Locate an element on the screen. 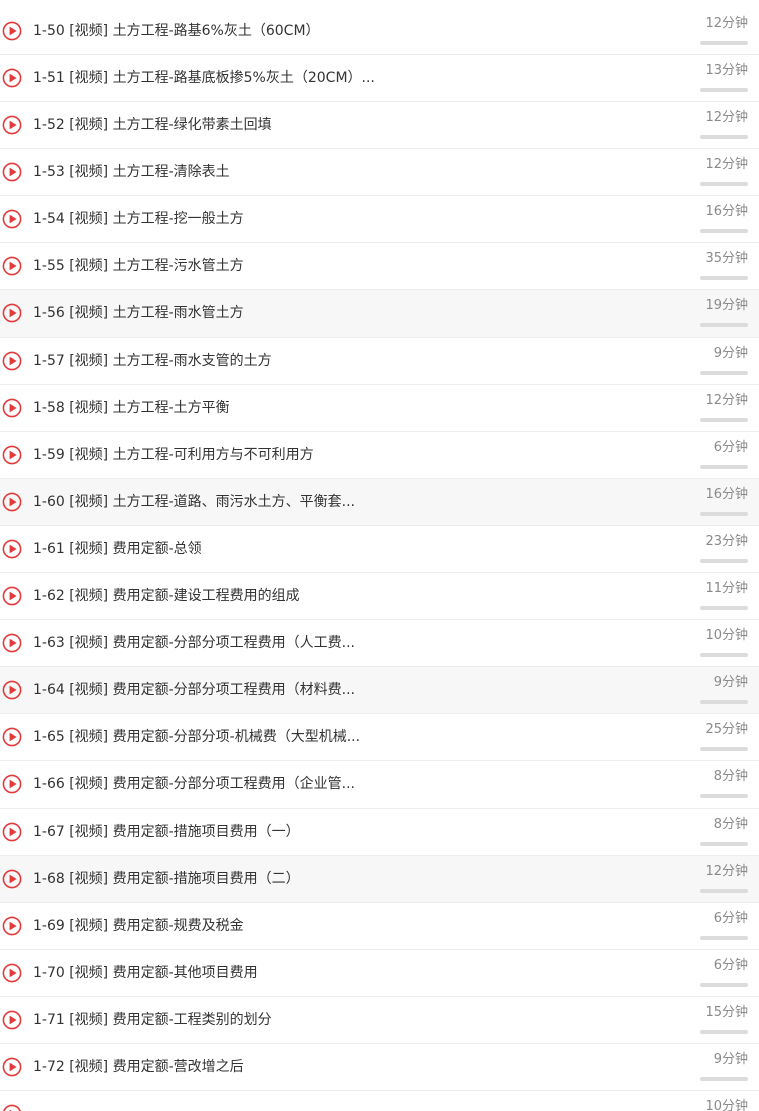 This screenshot has width=759, height=1111. lesson-title: 1-72 [视频] 费用定额-营改增之后 is located at coordinates (138, 1067).